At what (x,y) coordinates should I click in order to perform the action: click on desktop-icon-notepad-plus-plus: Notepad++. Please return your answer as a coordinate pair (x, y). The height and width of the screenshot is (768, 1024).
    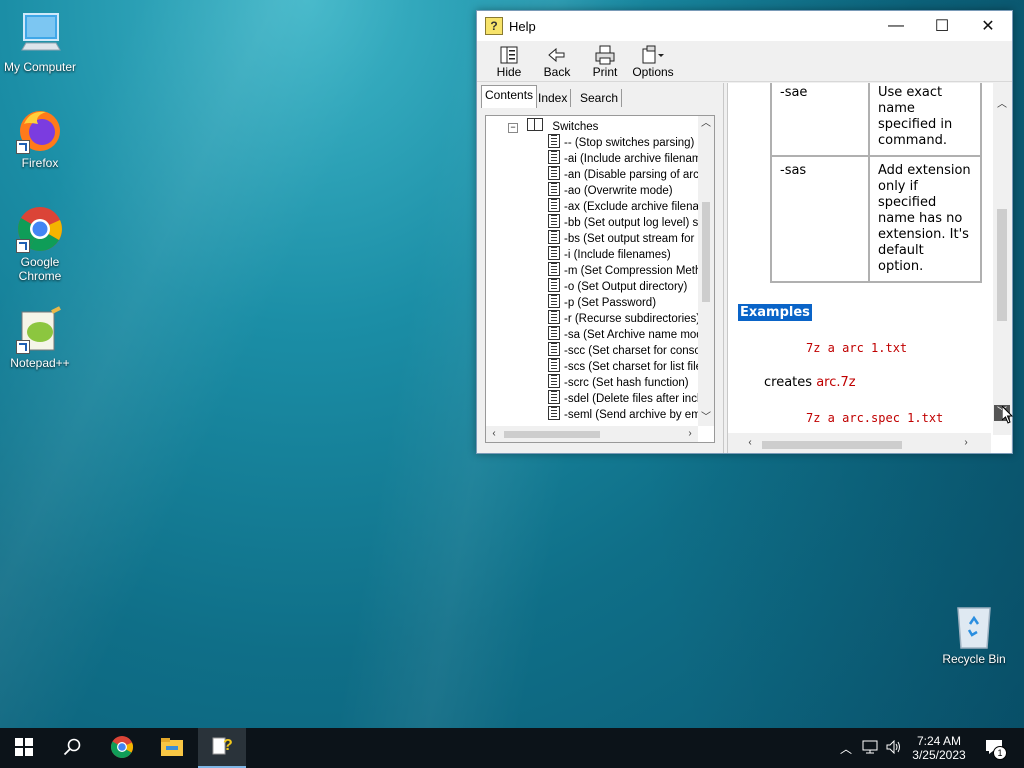
    Looking at the image, I should click on (40, 338).